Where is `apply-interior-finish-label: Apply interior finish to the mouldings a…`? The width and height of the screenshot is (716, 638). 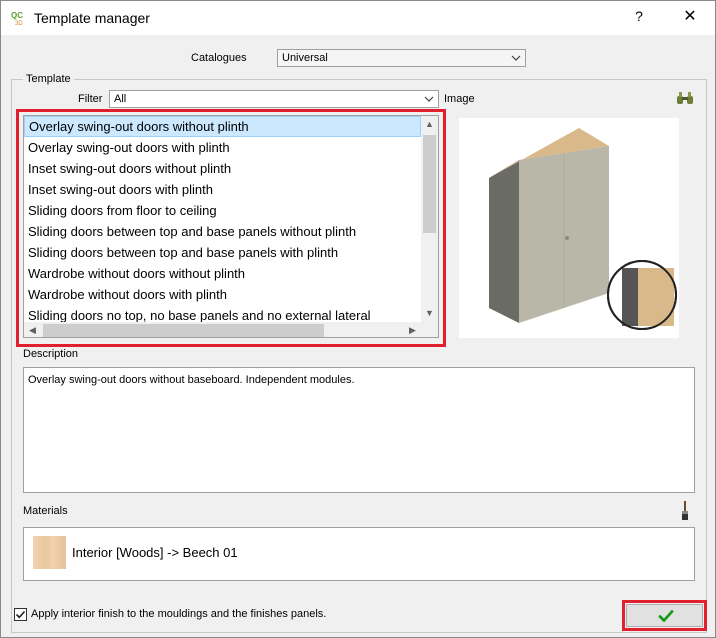
apply-interior-finish-label: Apply interior finish to the mouldings a… is located at coordinates (179, 614).